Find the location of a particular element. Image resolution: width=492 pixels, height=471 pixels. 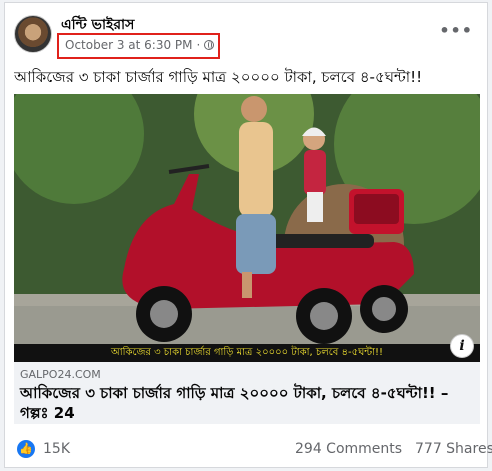

shares-count: 777 Shares is located at coordinates (453, 449).